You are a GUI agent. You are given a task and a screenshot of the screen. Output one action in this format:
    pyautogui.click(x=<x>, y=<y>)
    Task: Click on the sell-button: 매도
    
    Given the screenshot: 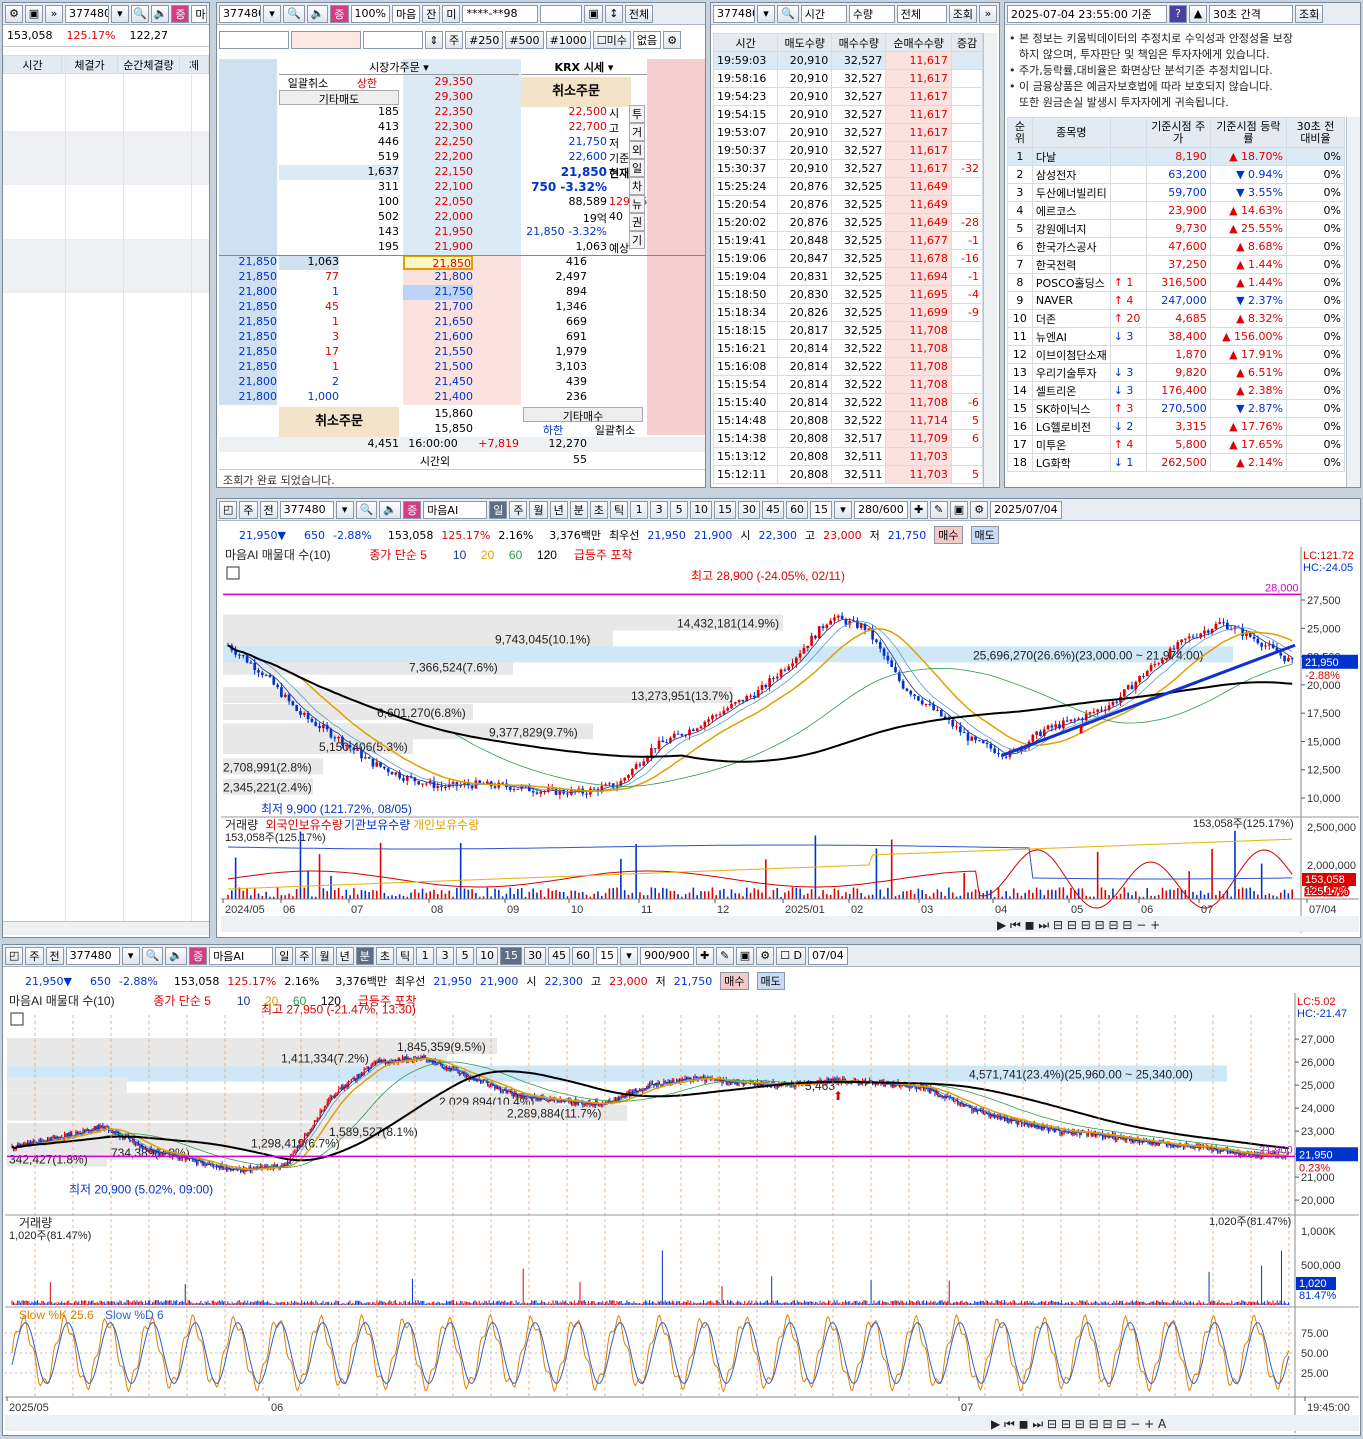 What is the action you would take?
    pyautogui.click(x=984, y=535)
    